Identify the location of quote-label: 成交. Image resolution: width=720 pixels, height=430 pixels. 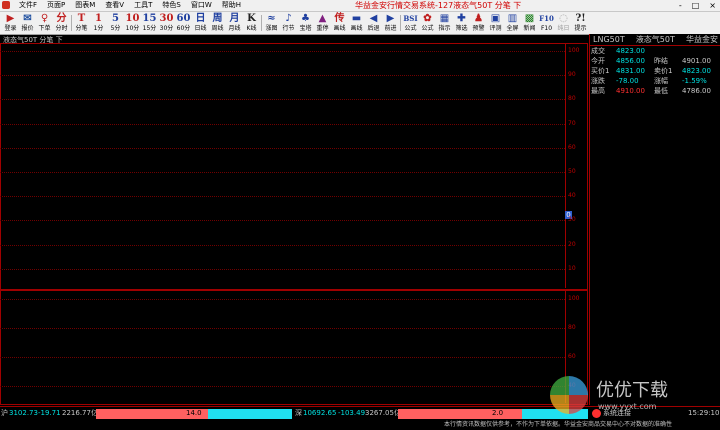
(598, 51).